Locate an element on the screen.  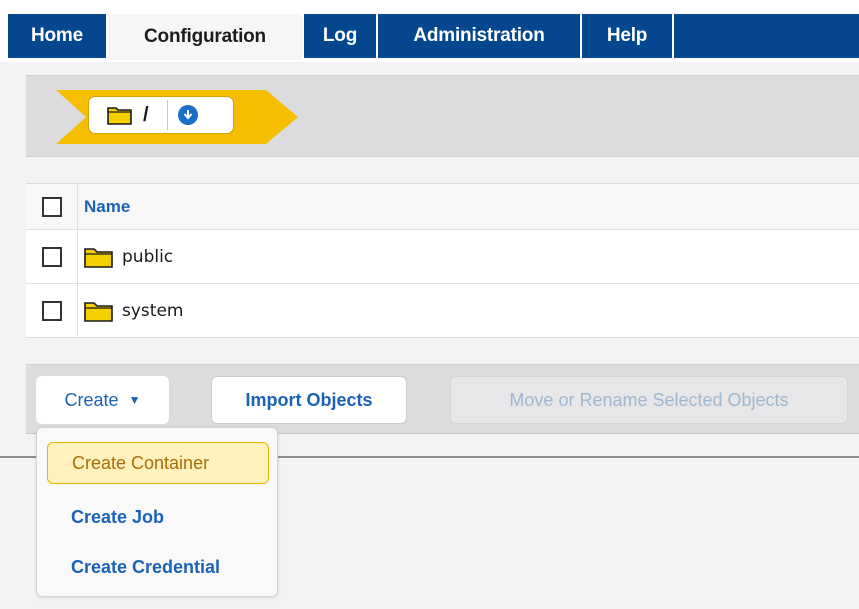
circle-down-icon is located at coordinates (187, 115).